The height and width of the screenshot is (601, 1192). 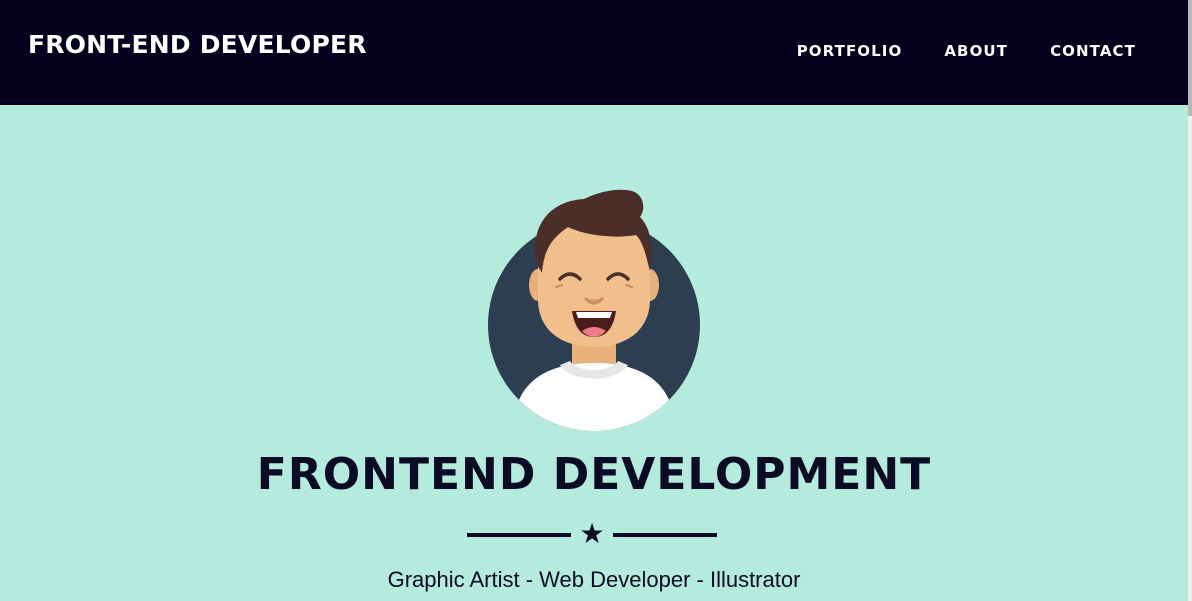 I want to click on star-icon: ★, so click(x=592, y=533).